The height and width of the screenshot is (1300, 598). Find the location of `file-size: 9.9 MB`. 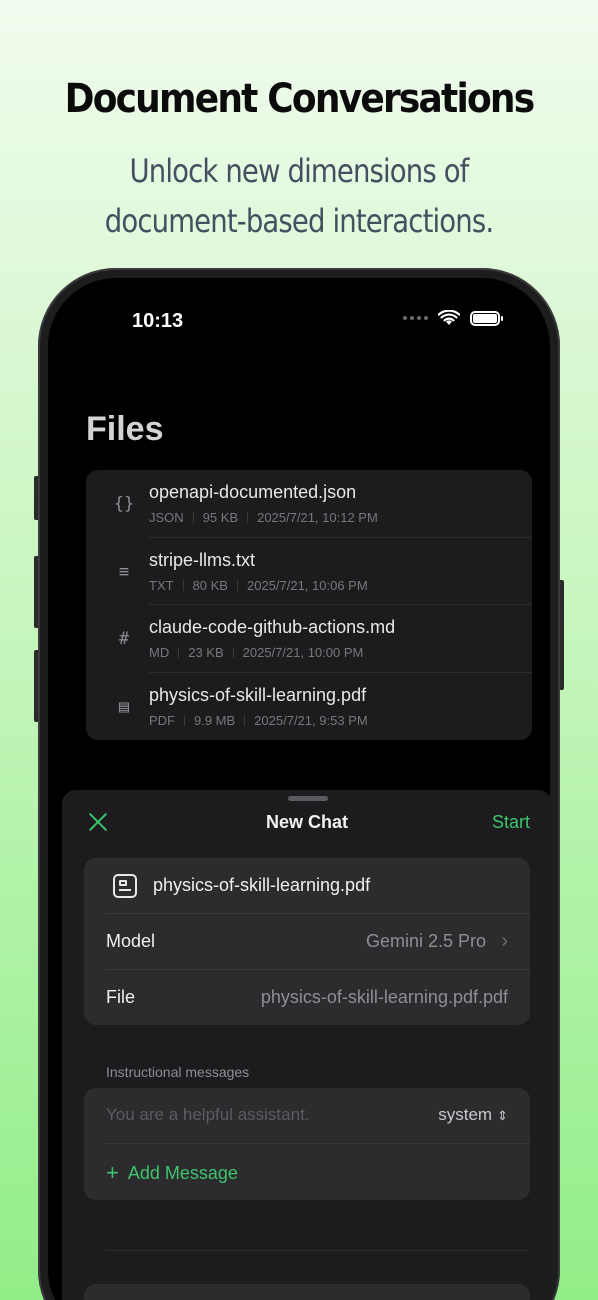

file-size: 9.9 MB is located at coordinates (215, 720).